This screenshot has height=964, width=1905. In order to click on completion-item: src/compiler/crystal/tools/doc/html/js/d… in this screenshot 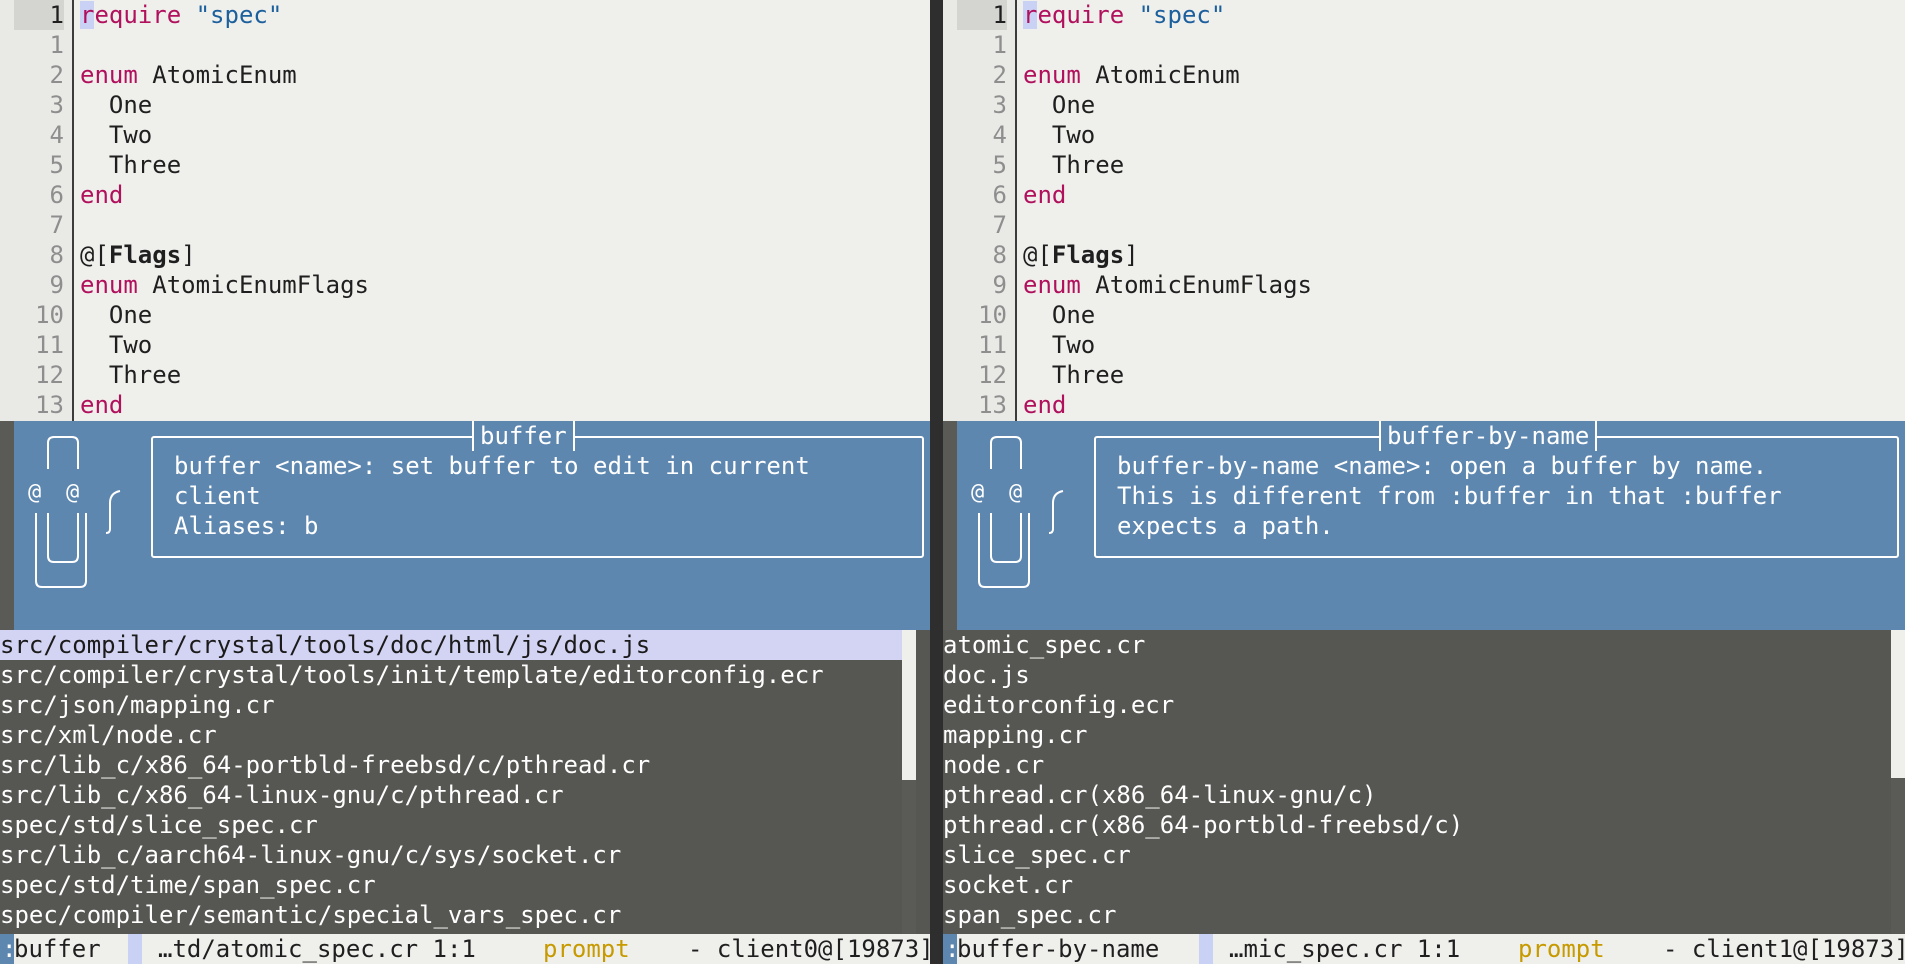, I will do `click(451, 645)`.